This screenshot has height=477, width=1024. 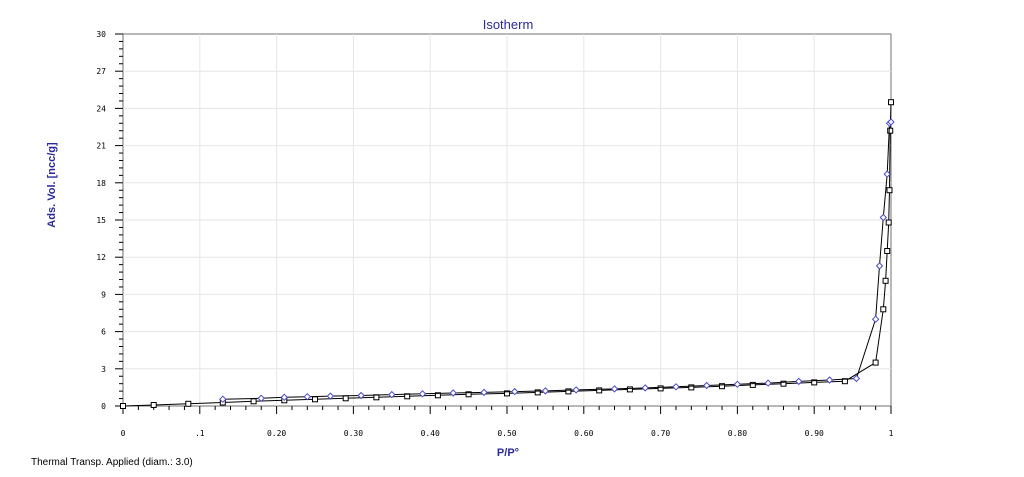 What do you see at coordinates (276, 433) in the screenshot?
I see `x-tick-label: 0.20` at bounding box center [276, 433].